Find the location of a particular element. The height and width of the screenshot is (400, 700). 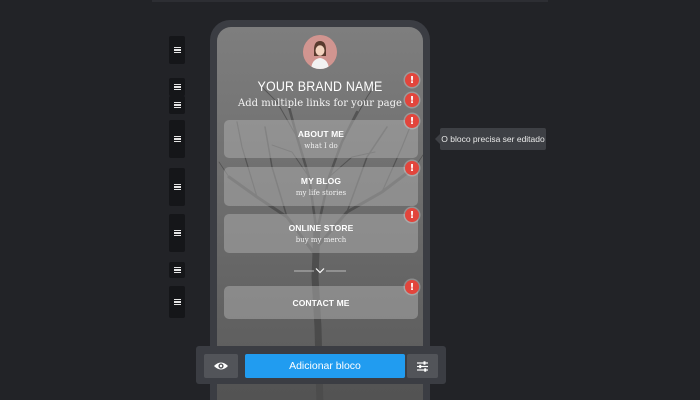

divider-block is located at coordinates (320, 270).